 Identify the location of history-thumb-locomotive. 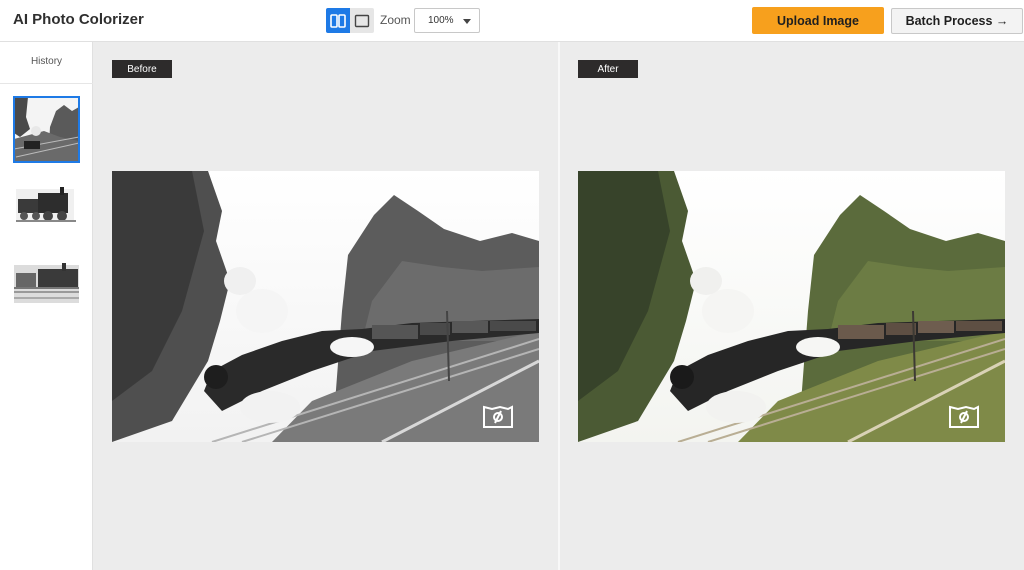
(46, 201).